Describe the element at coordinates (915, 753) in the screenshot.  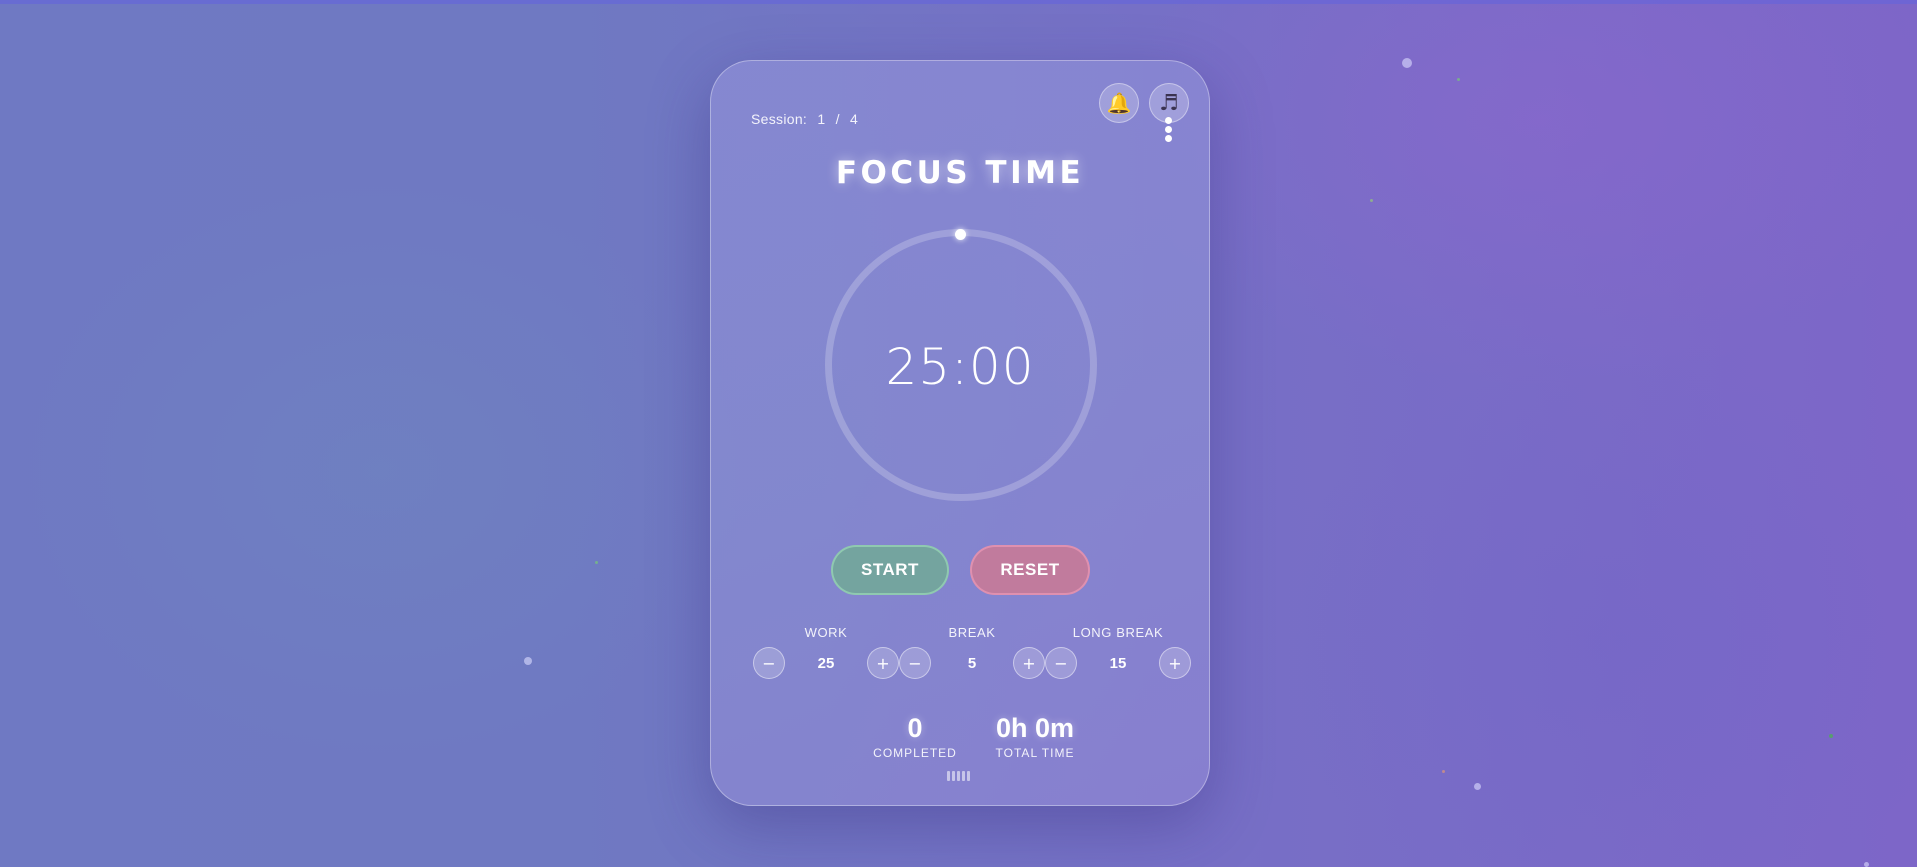
I see `completed-label: COMPLETED` at that location.